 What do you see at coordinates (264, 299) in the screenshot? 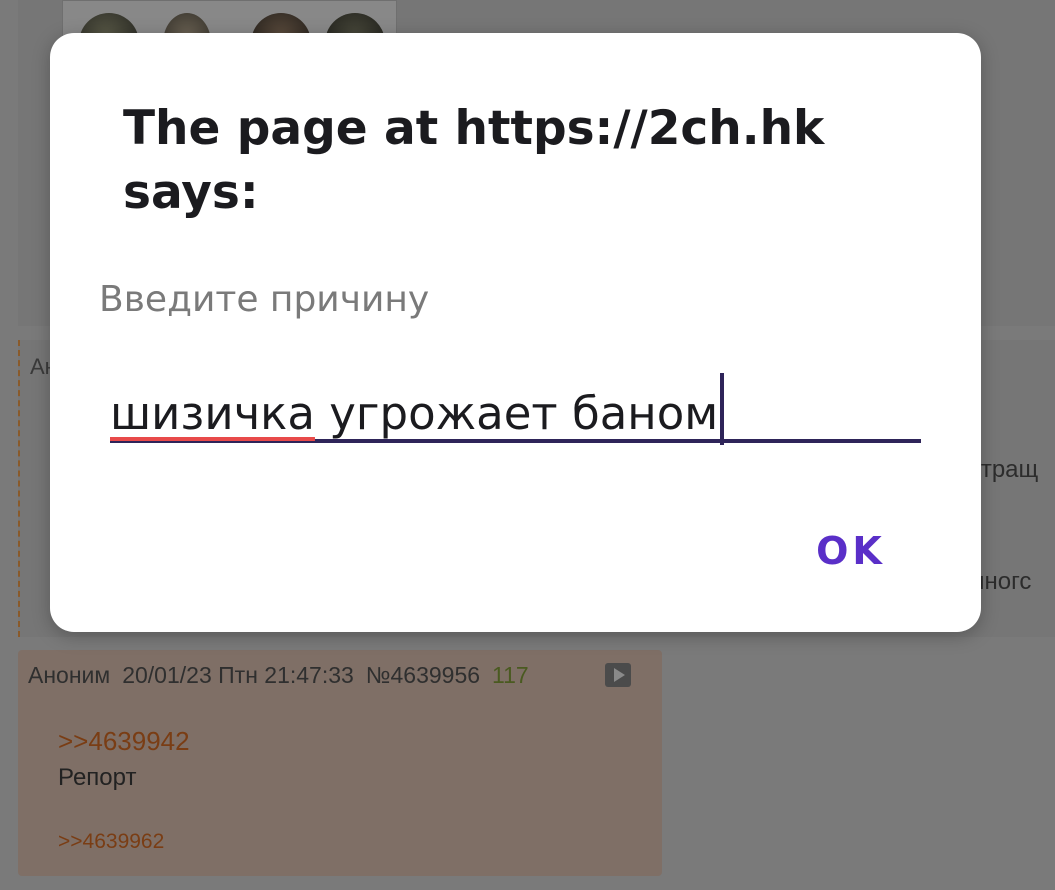
I see `dialog-message: Введите причину` at bounding box center [264, 299].